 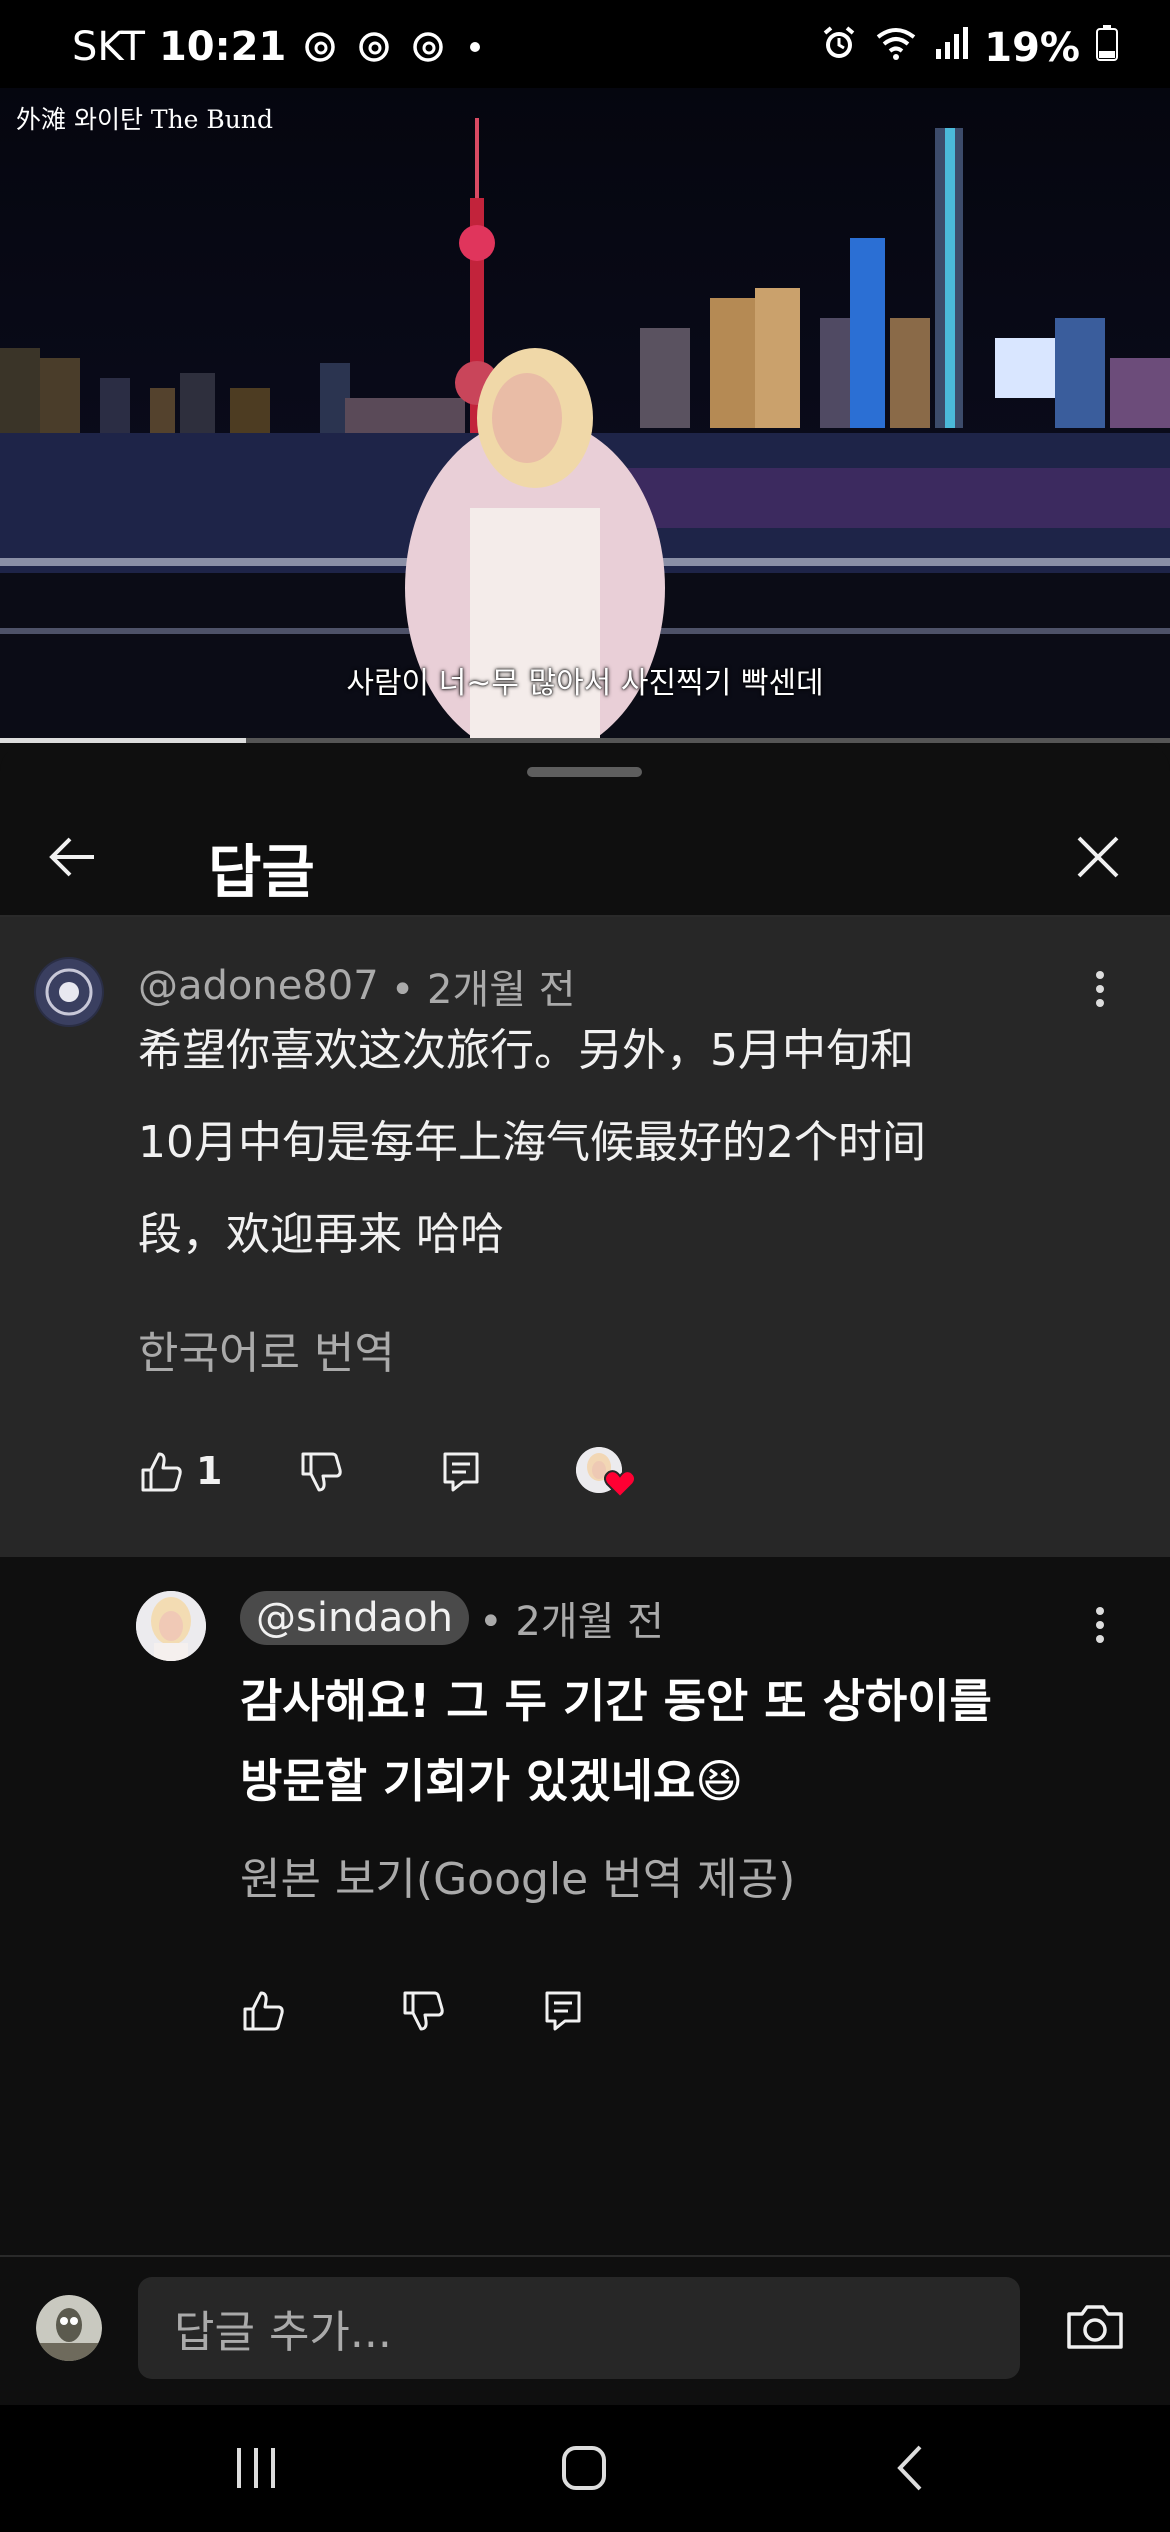 I want to click on sheet-header: 답글, so click(x=585, y=860).